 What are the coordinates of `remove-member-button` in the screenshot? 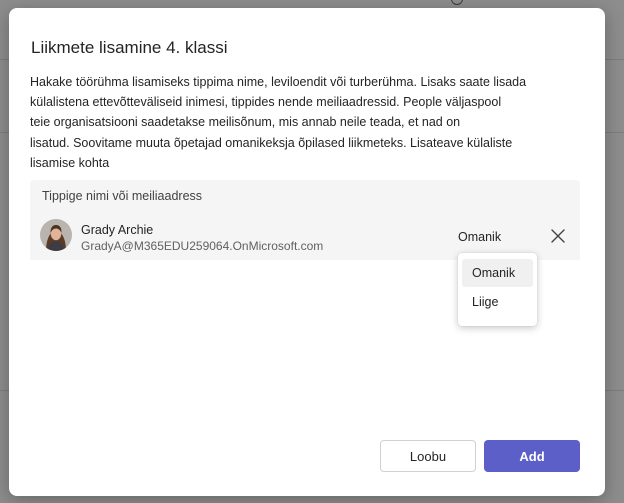 It's located at (558, 236).